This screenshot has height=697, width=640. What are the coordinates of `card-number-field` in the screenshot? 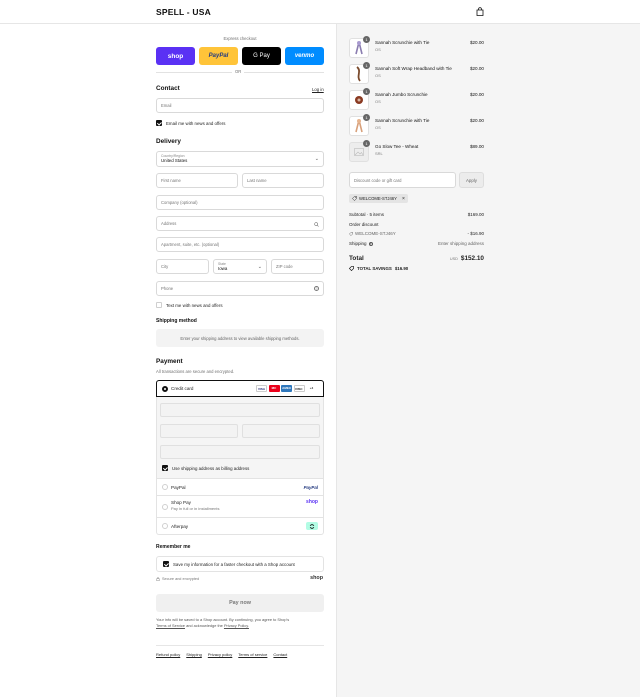 It's located at (240, 410).